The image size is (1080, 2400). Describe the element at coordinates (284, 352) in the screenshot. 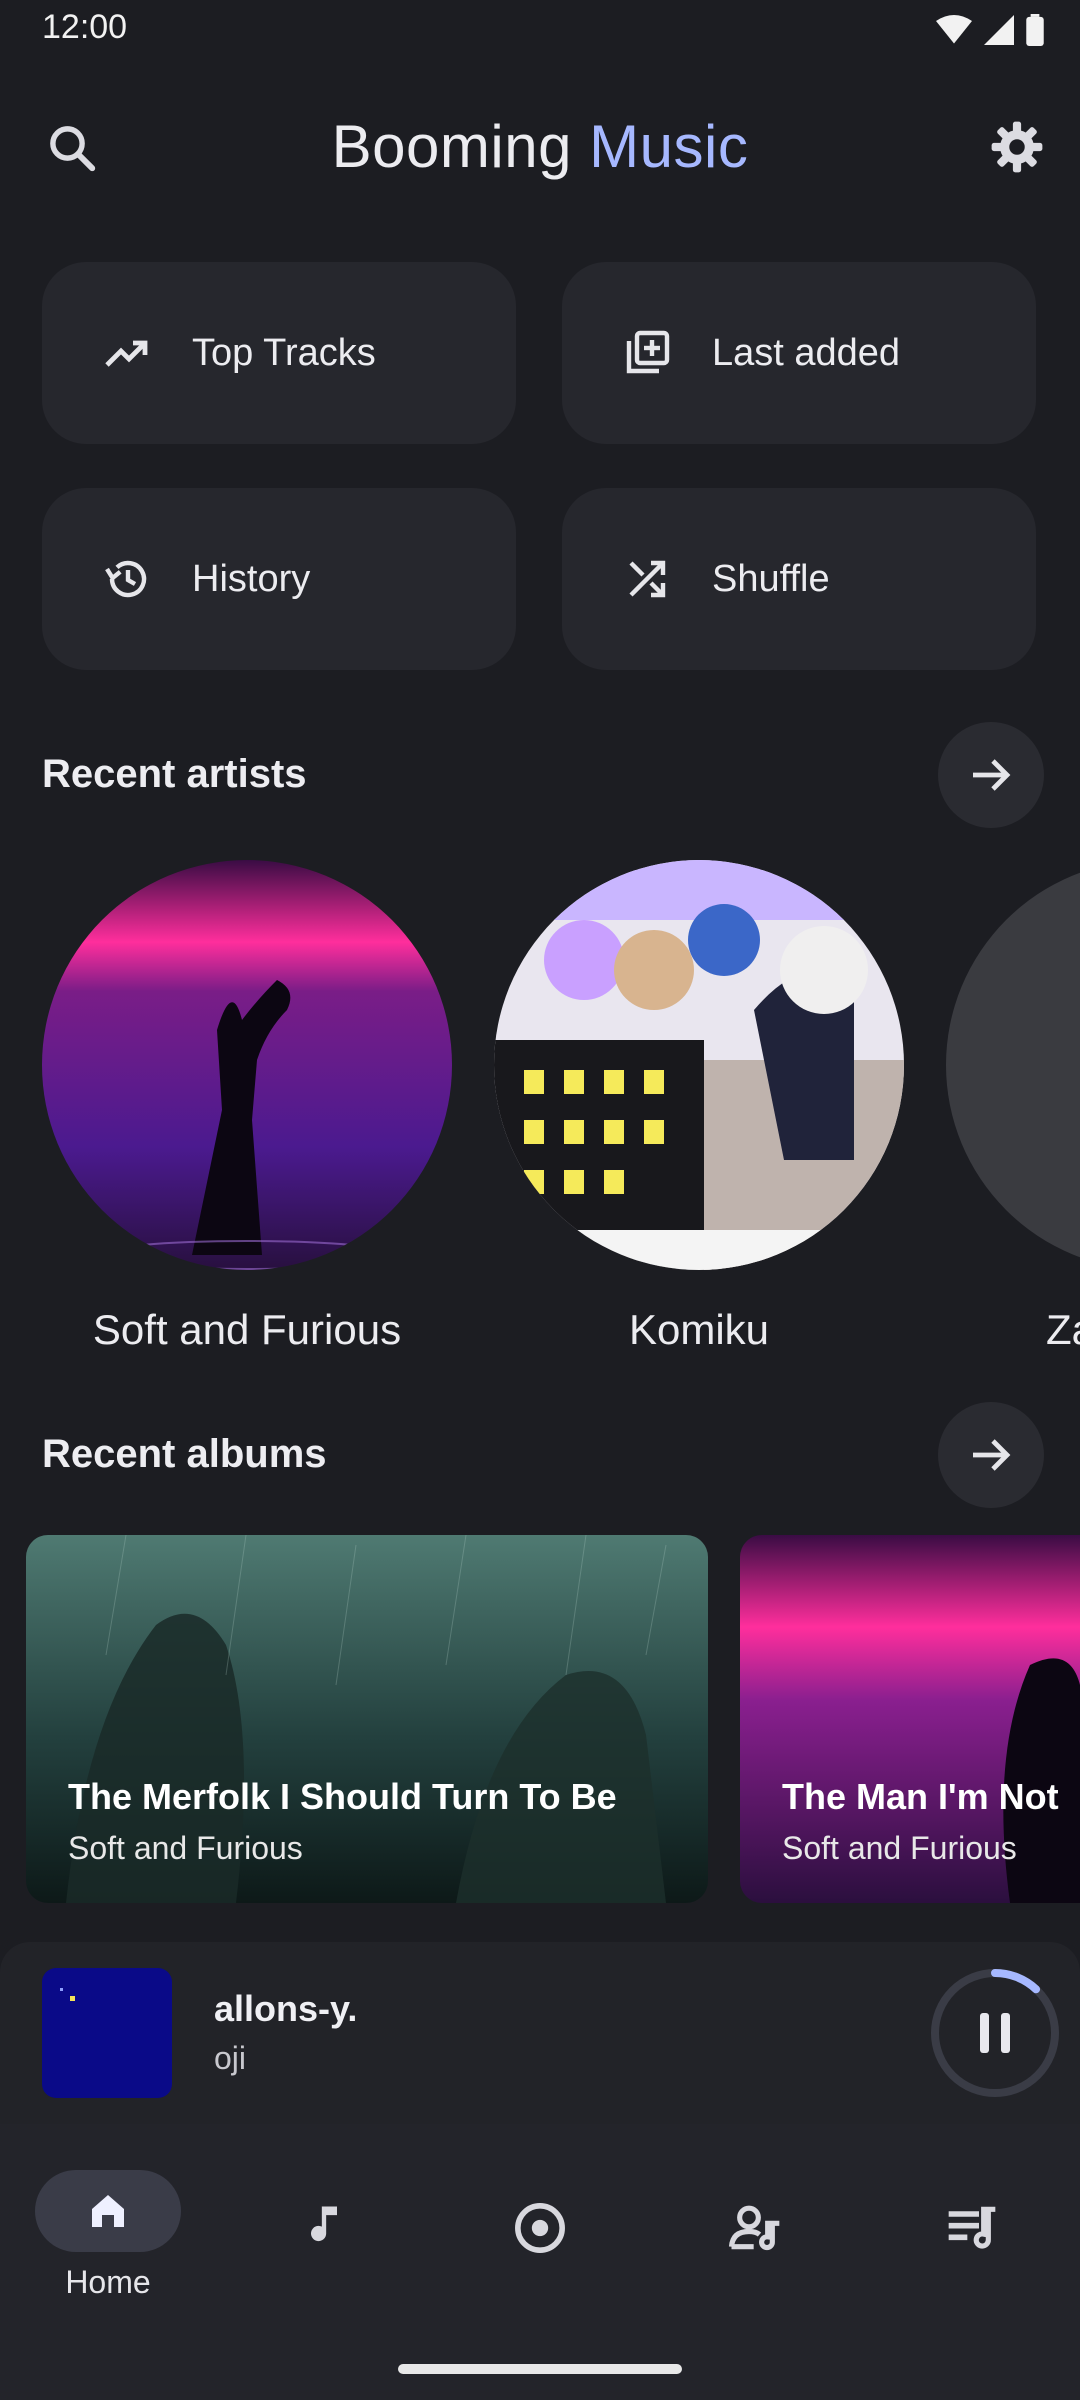

I see `top-tracks-label: Top Tracks` at that location.